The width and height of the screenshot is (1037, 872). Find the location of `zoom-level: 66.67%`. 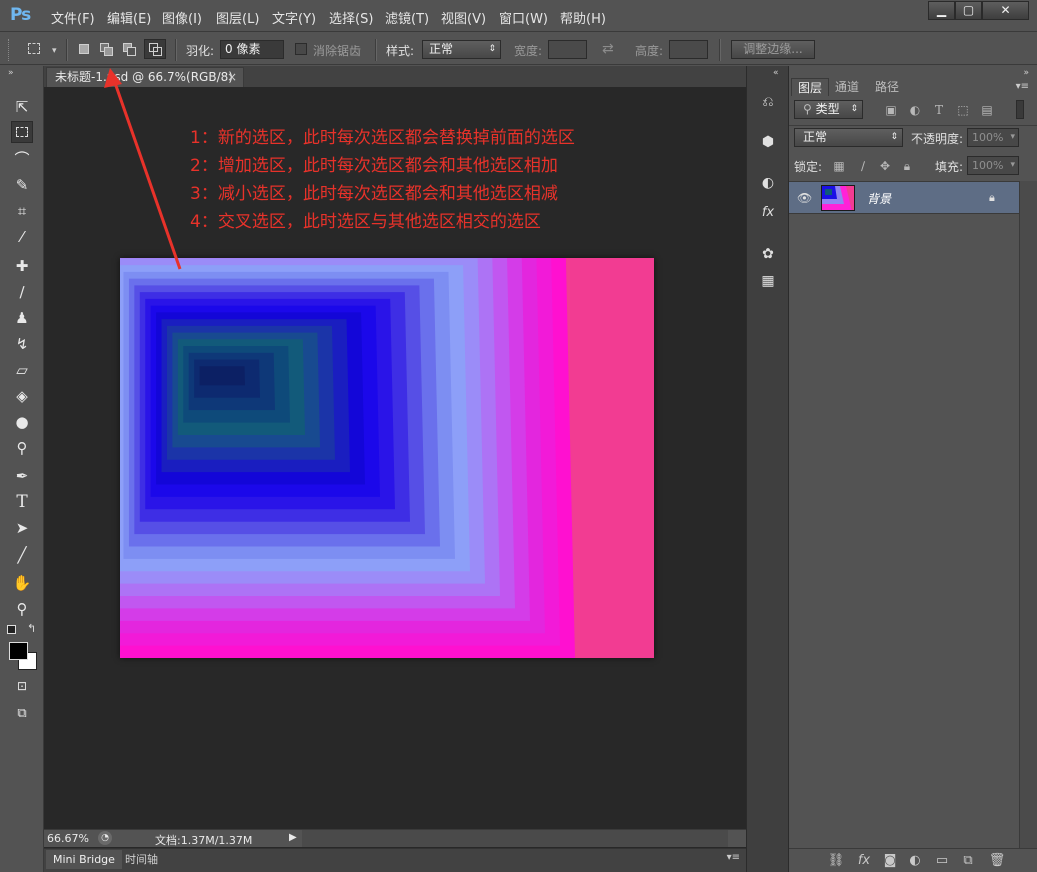

zoom-level: 66.67% is located at coordinates (68, 838).